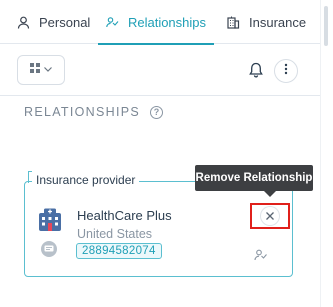 The image size is (333, 307). What do you see at coordinates (50, 220) in the screenshot?
I see `hospital-icon` at bounding box center [50, 220].